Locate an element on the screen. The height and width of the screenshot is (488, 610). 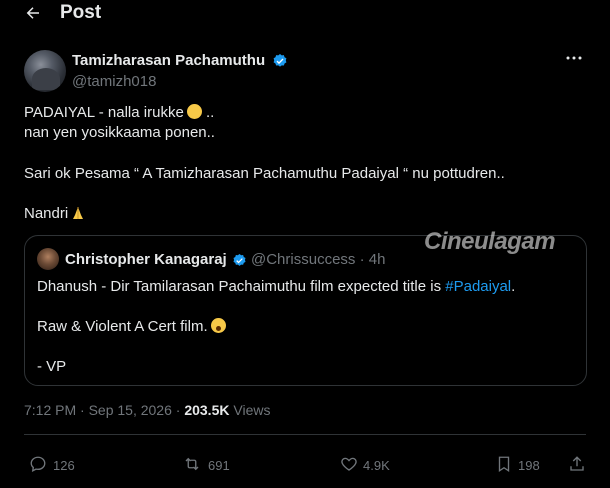
author-name: Tamizharasan Pachamuthu is located at coordinates (168, 60).